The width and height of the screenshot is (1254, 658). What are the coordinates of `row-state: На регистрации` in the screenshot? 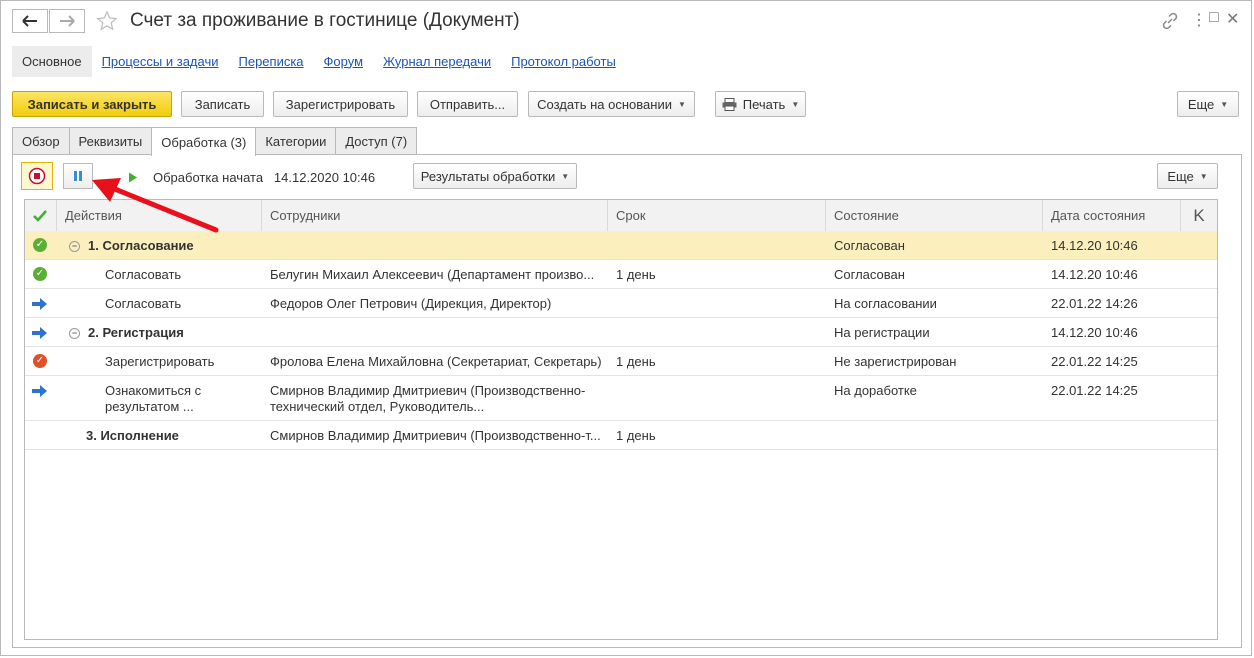 It's located at (882, 332).